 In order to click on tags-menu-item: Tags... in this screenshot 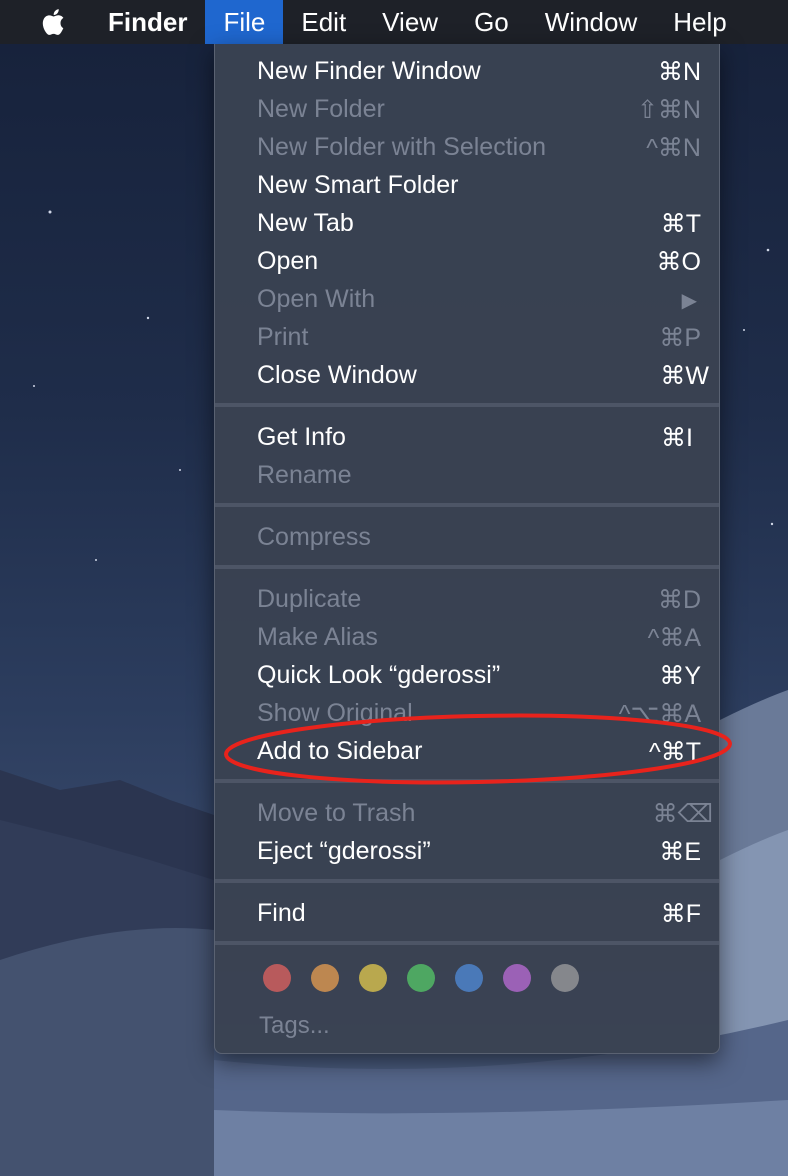, I will do `click(294, 1026)`.